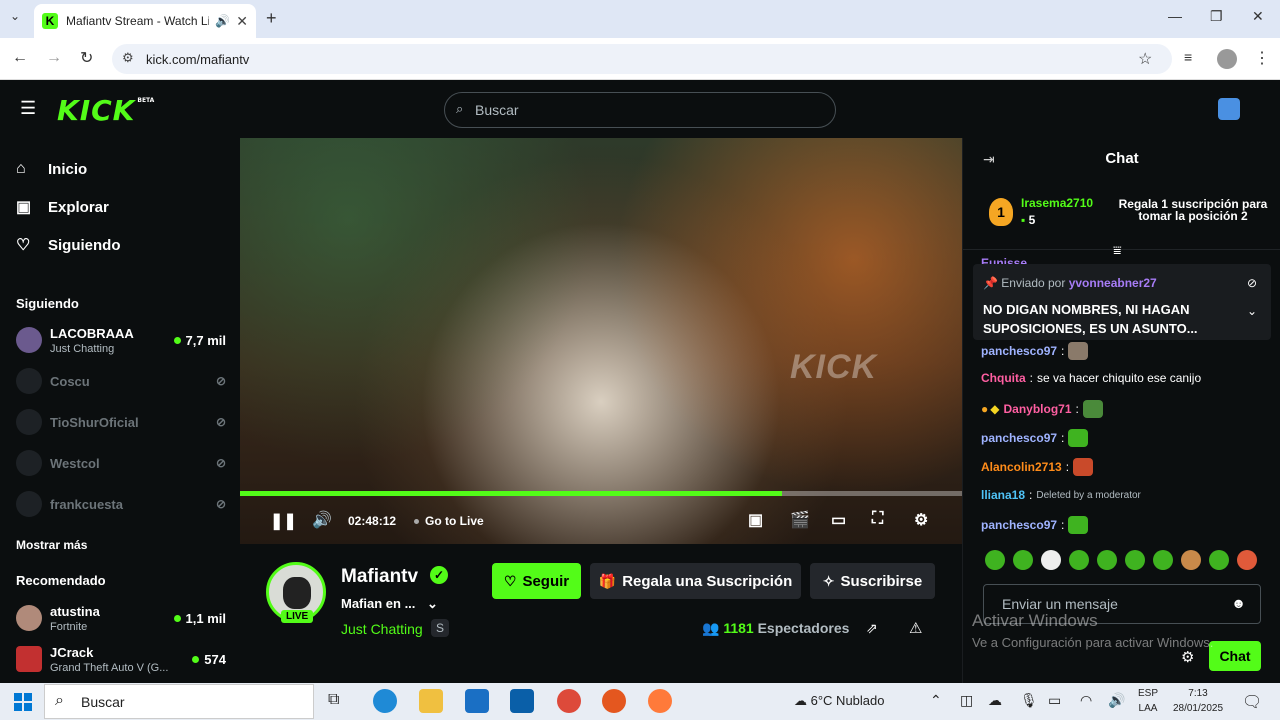 The height and width of the screenshot is (720, 1280). Describe the element at coordinates (1029, 700) in the screenshot. I see `microphone-icon: 🎙` at that location.